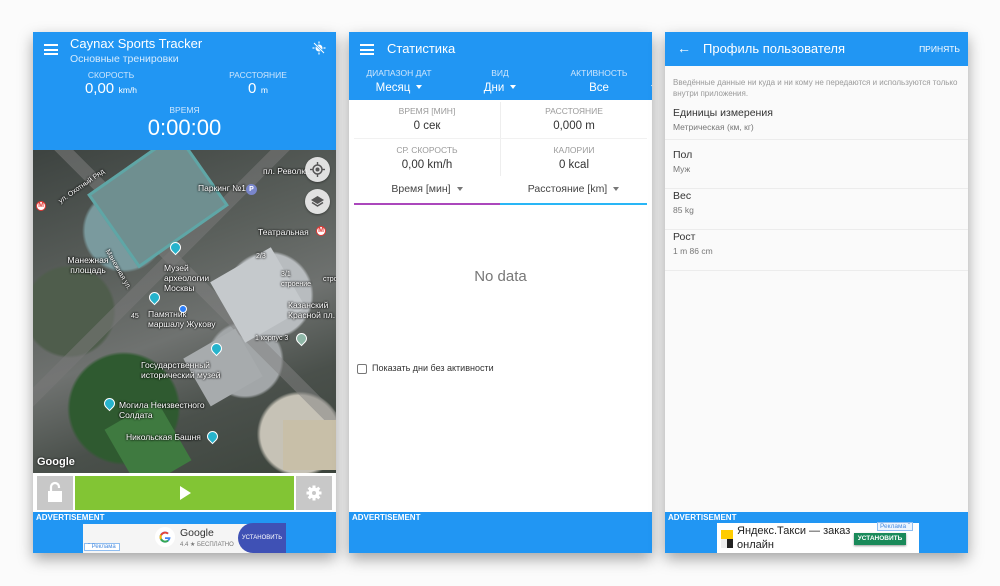  I want to click on pref-value: 85 kg, so click(683, 210).